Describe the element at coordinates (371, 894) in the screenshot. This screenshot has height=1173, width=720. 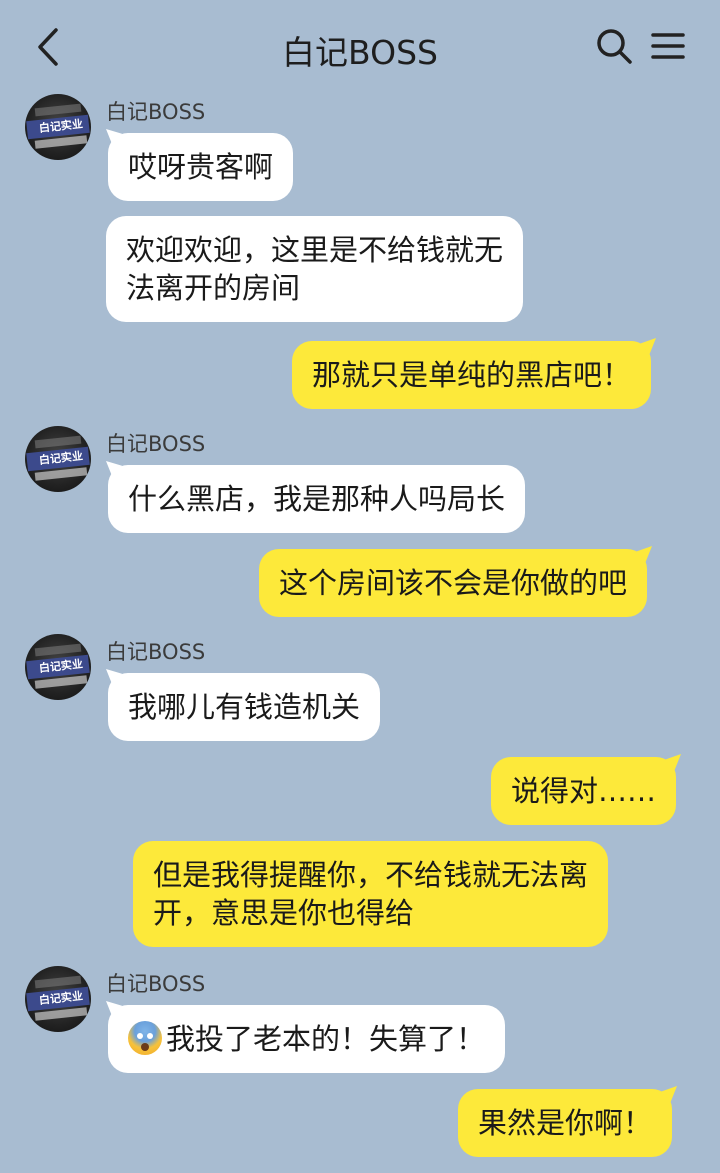
I see `message-bubble: 但是我得提醒你，不给钱就无法离 开，意思是你也得给` at that location.